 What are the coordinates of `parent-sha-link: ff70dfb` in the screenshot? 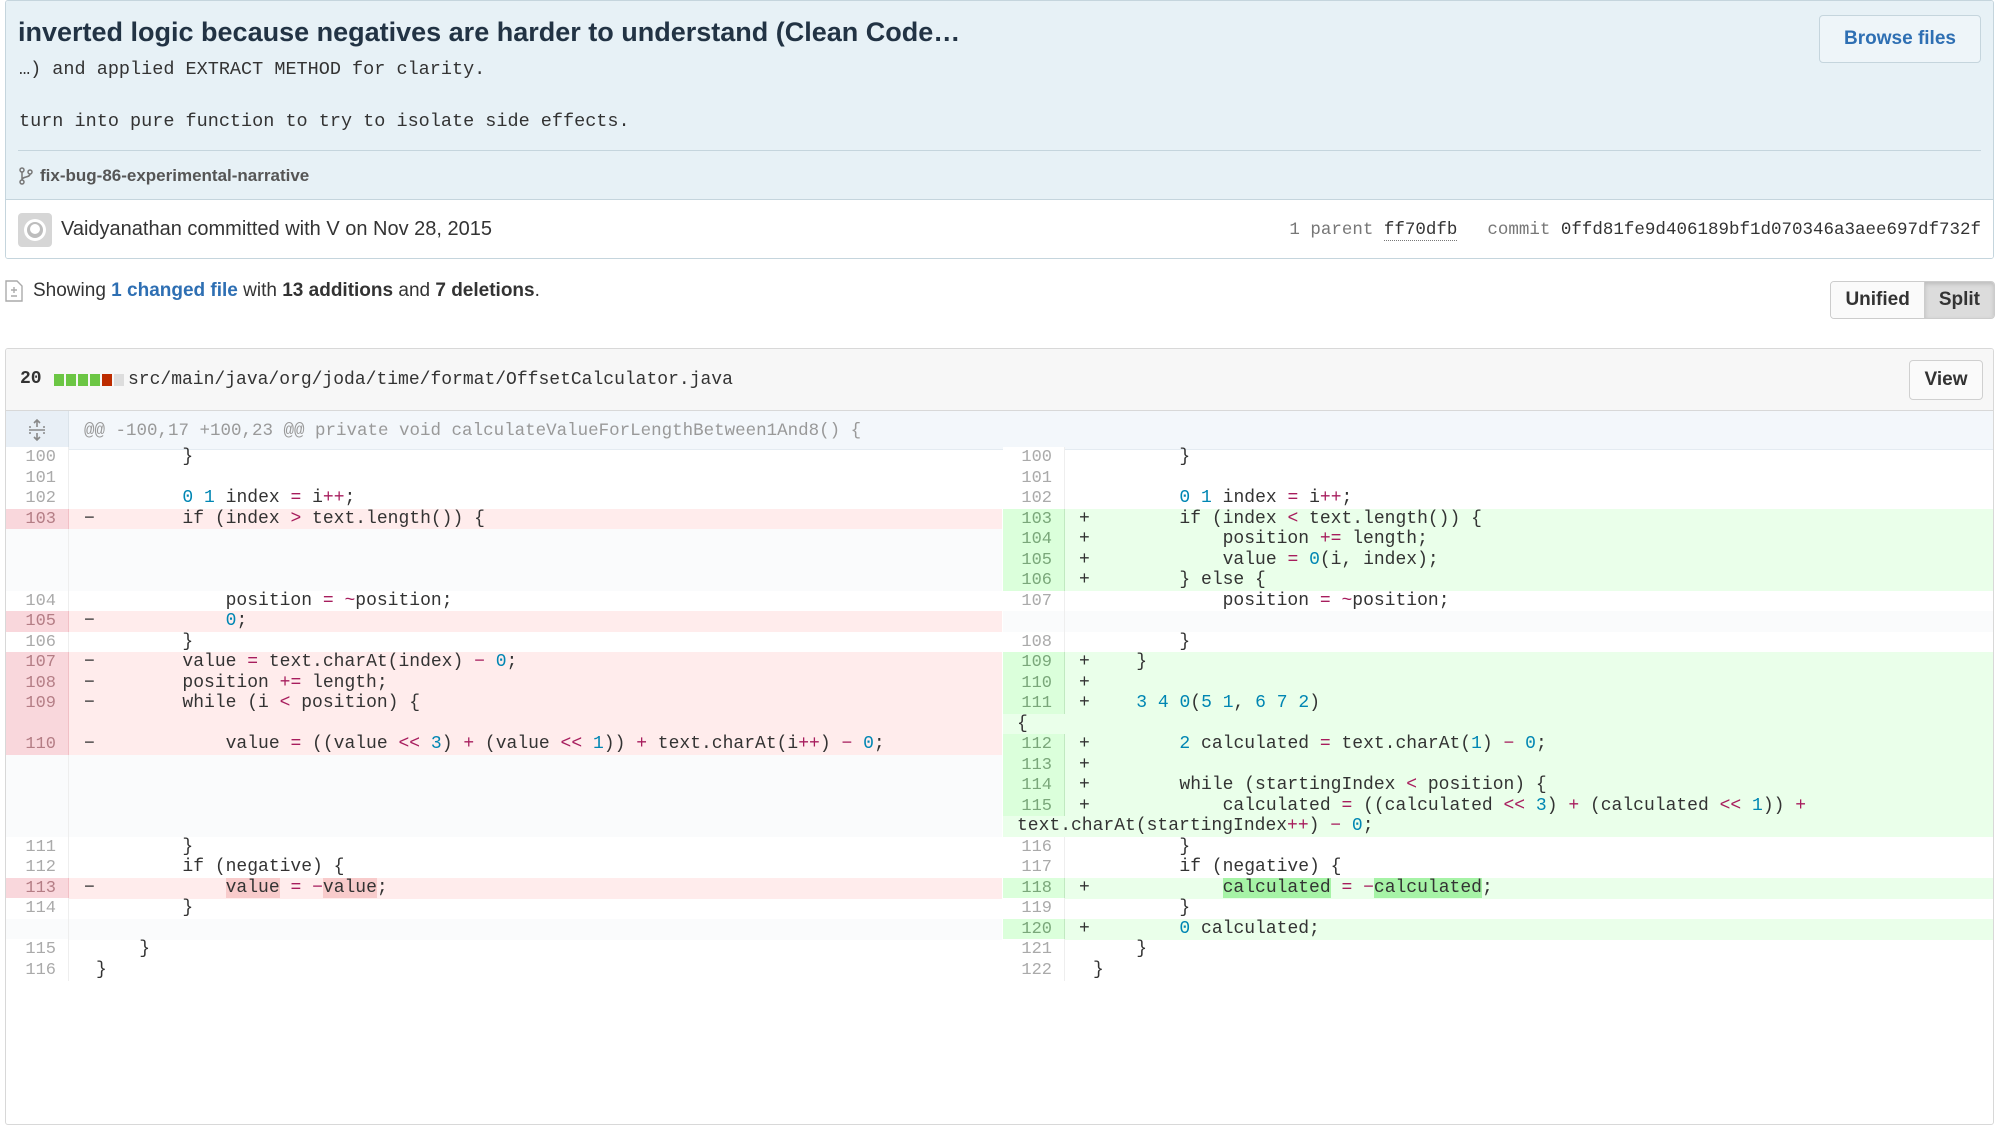 It's located at (1420, 230).